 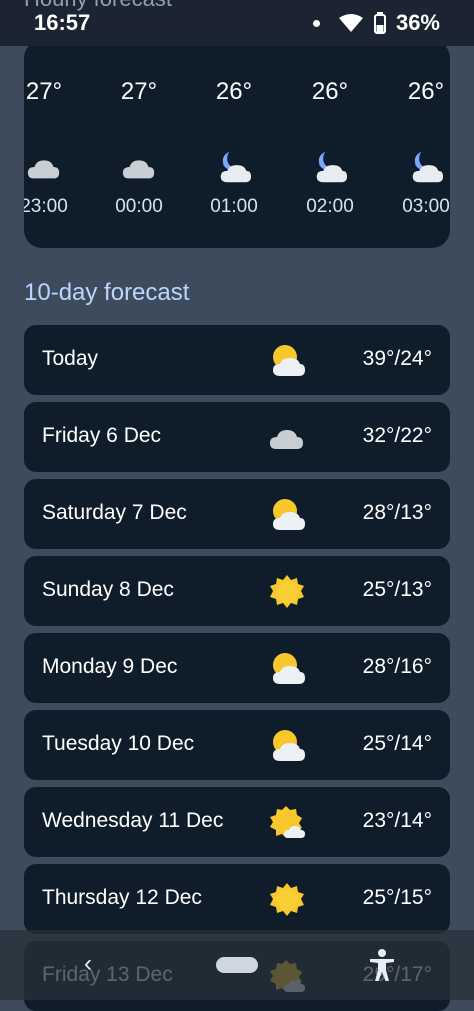 What do you see at coordinates (287, 823) in the screenshot?
I see `sun-small-cloud-icon` at bounding box center [287, 823].